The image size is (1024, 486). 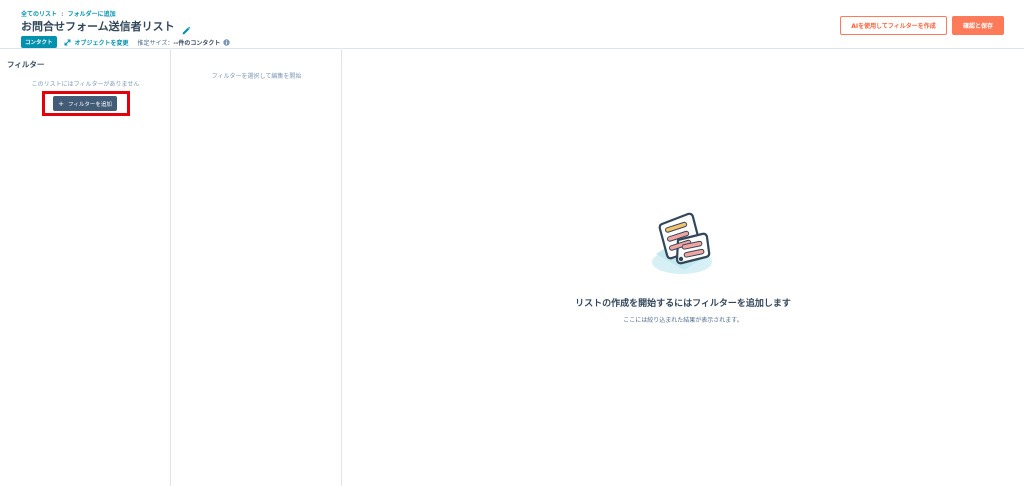 I want to click on add-filter-button: + フィルターを追加, so click(x=85, y=103).